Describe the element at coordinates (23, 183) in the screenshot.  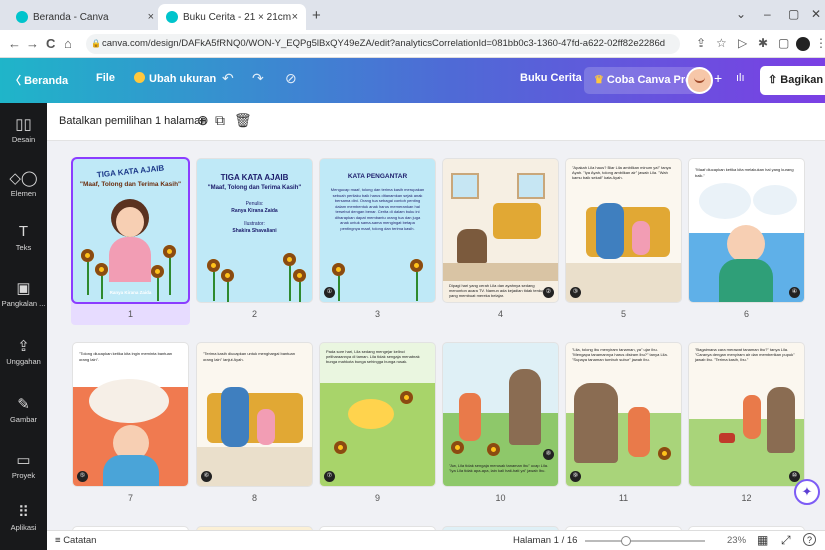
I see `rail-item-elemen: ◇◯ Elemen` at that location.